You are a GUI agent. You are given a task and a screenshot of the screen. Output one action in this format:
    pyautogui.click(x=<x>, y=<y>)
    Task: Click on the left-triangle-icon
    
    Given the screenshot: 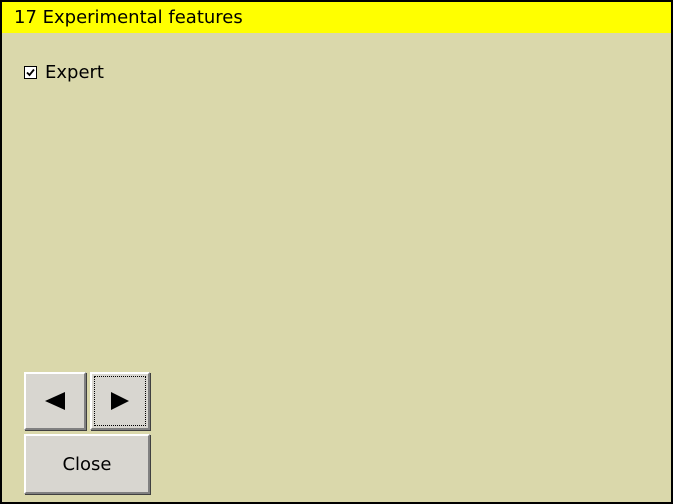 What is the action you would take?
    pyautogui.click(x=55, y=401)
    